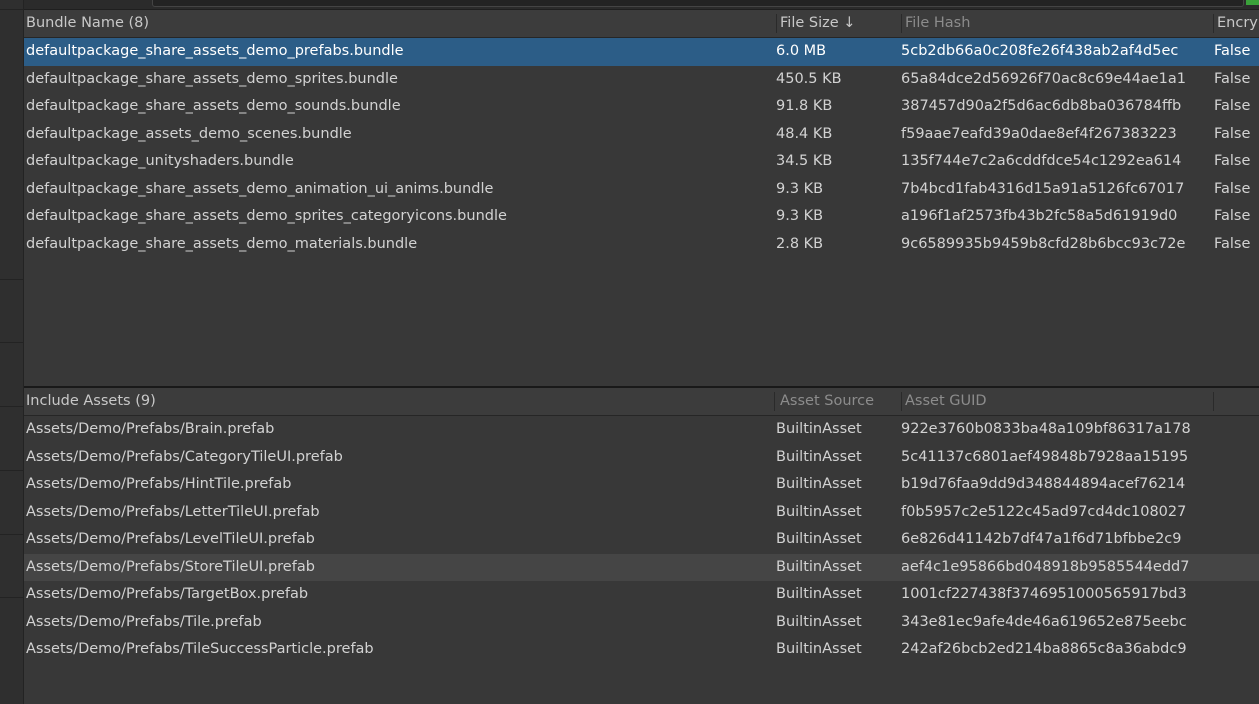 This screenshot has width=1259, height=704. What do you see at coordinates (698, 3) in the screenshot?
I see `search-input` at bounding box center [698, 3].